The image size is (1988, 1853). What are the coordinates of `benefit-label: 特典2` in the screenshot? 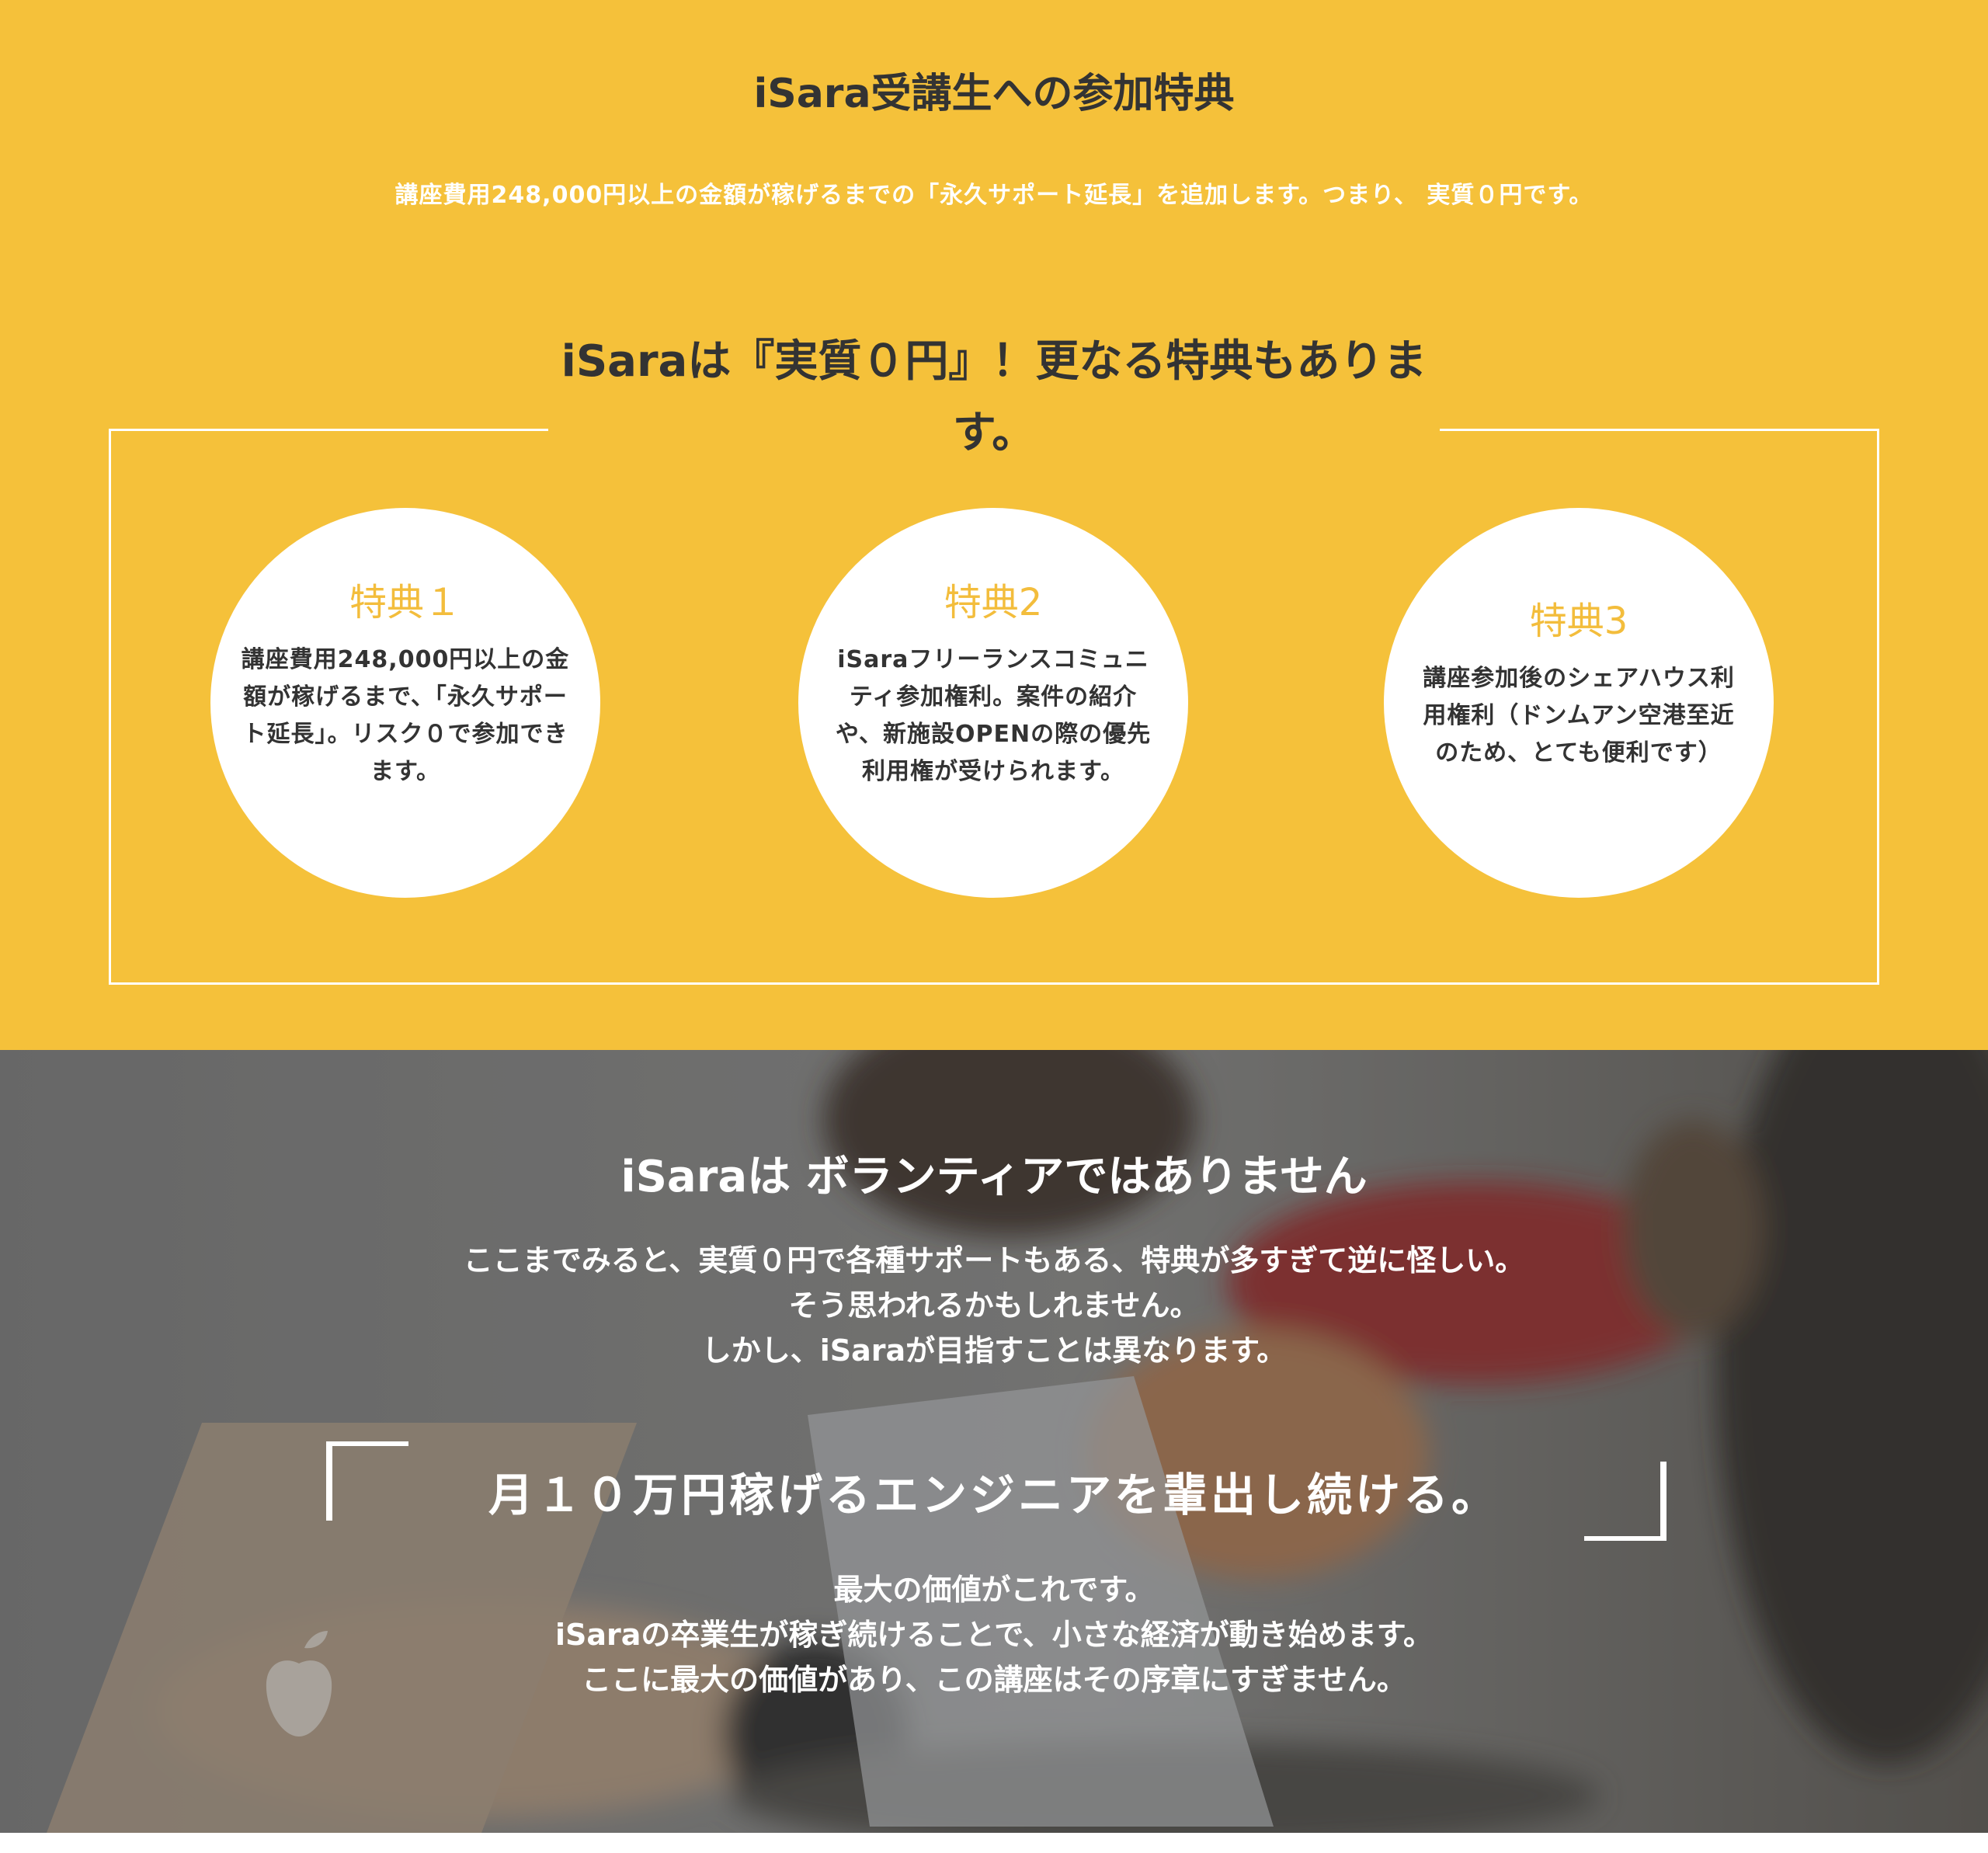 It's located at (993, 602).